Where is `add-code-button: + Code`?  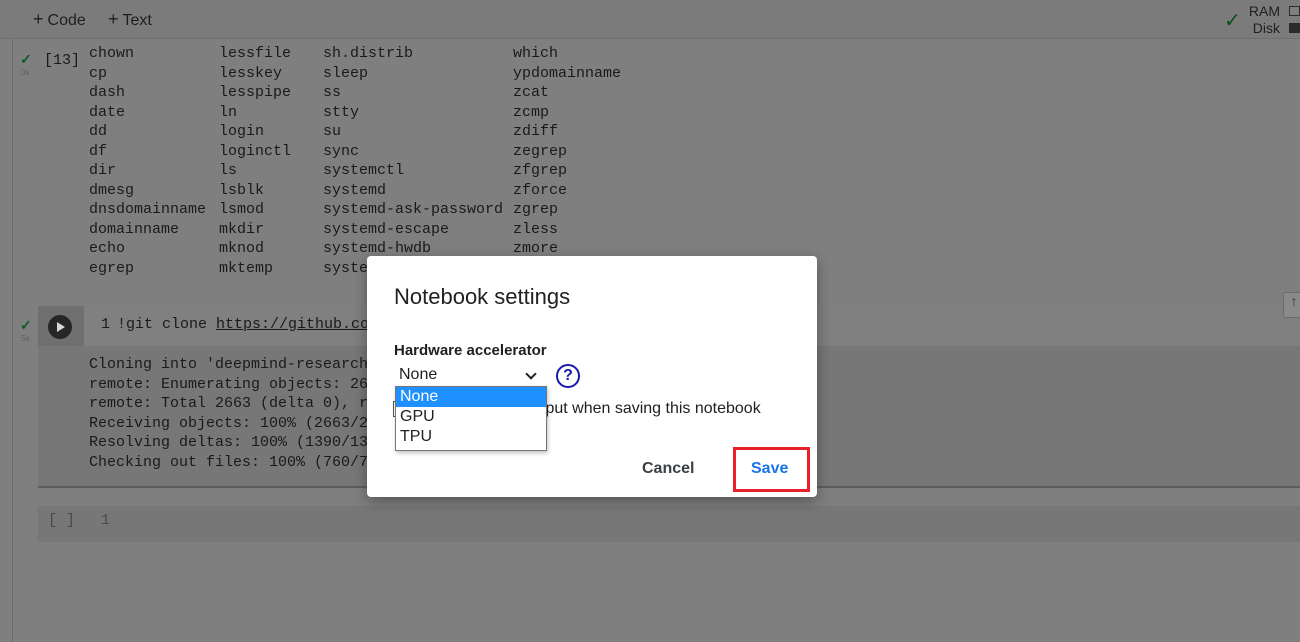
add-code-button: + Code is located at coordinates (59, 19).